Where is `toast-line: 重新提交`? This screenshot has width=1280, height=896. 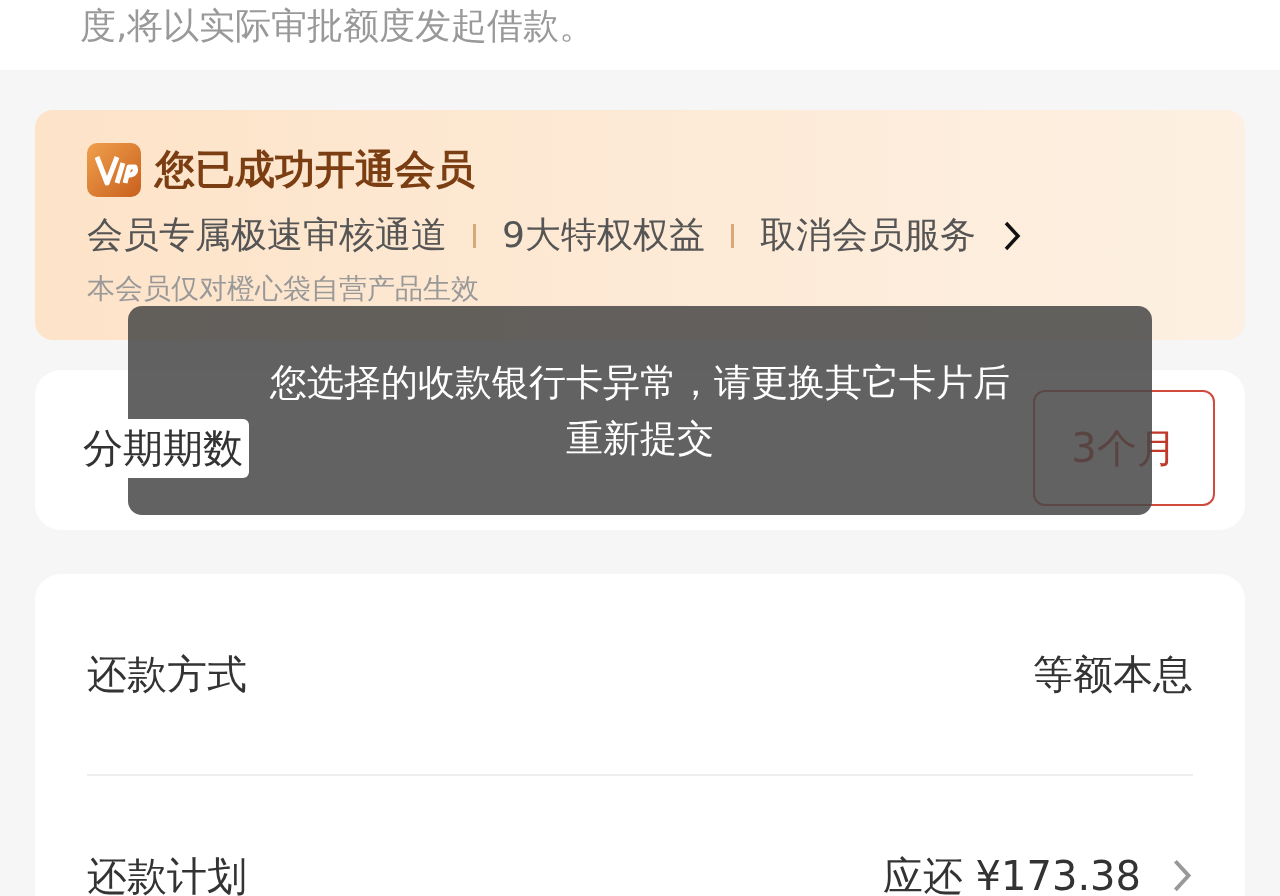
toast-line: 重新提交 is located at coordinates (640, 438).